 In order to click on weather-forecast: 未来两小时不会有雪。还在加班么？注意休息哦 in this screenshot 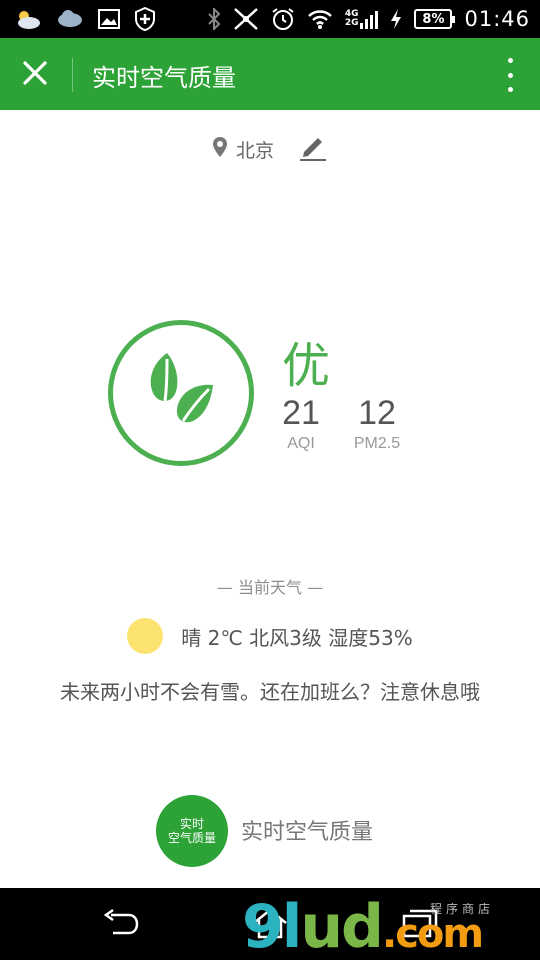, I will do `click(270, 692)`.